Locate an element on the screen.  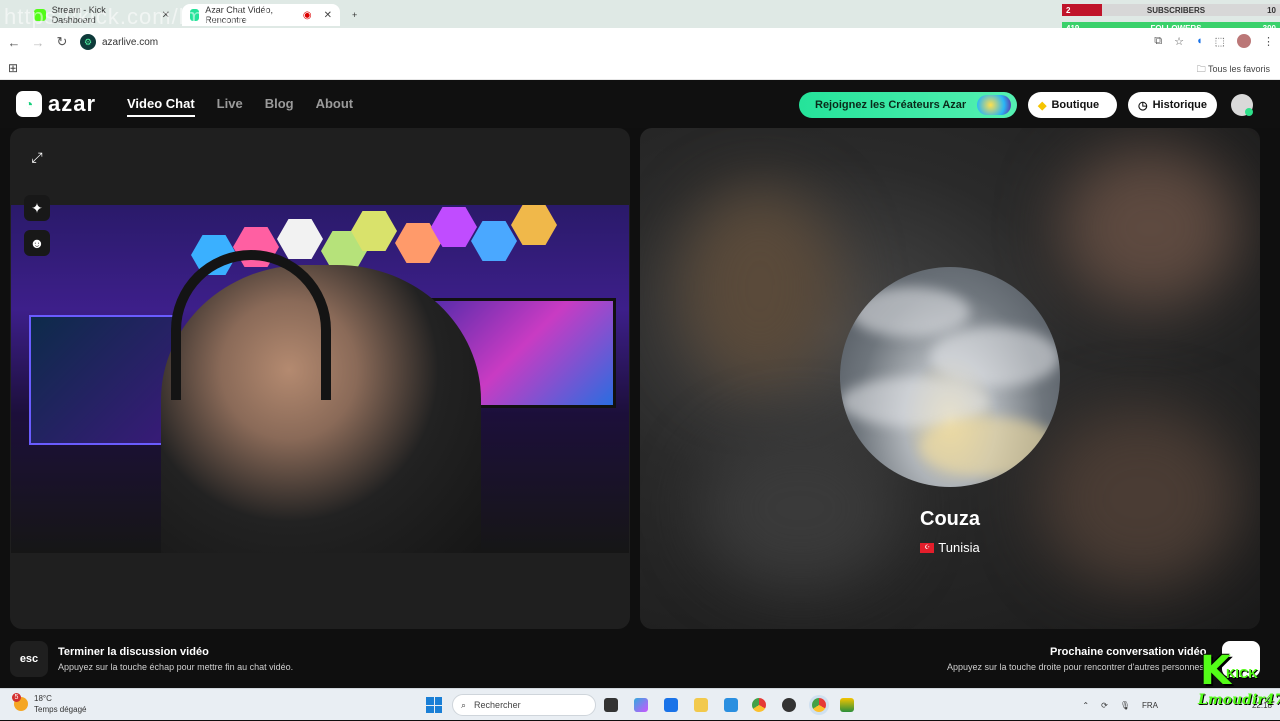
windows-start-icon is located at coordinates (434, 705).